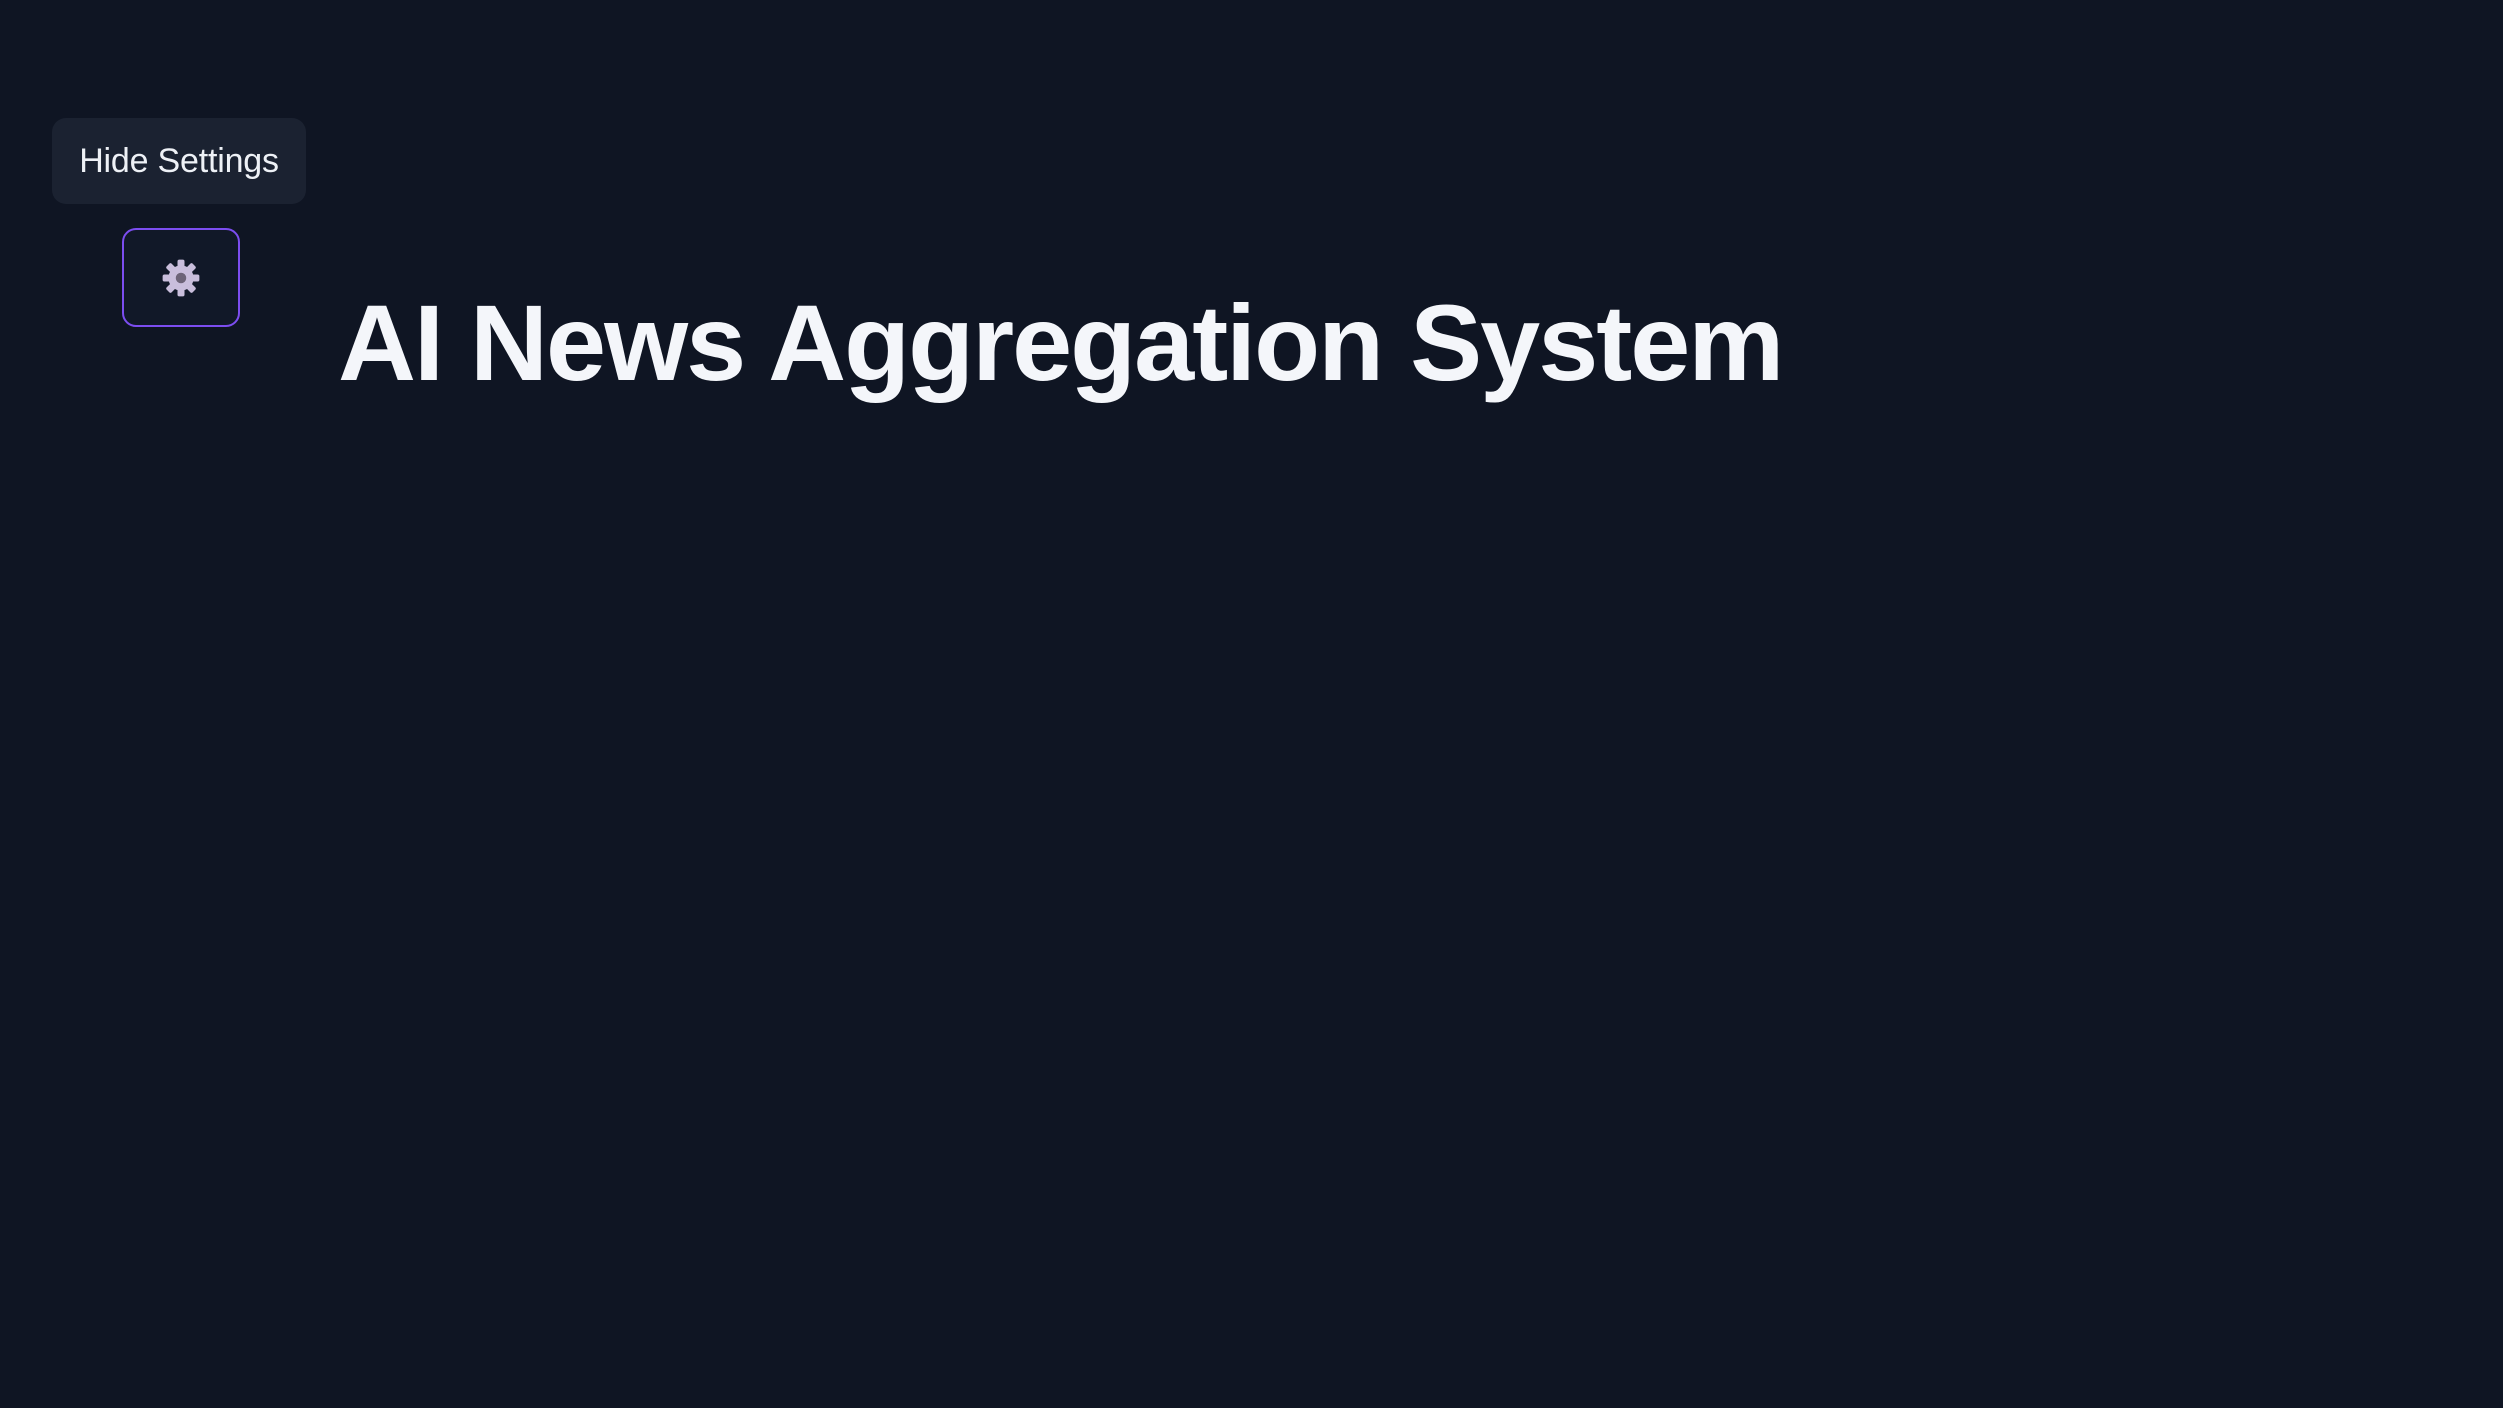 The height and width of the screenshot is (1408, 2503). What do you see at coordinates (1061, 342) in the screenshot?
I see `page-title: AI News Aggregation System` at bounding box center [1061, 342].